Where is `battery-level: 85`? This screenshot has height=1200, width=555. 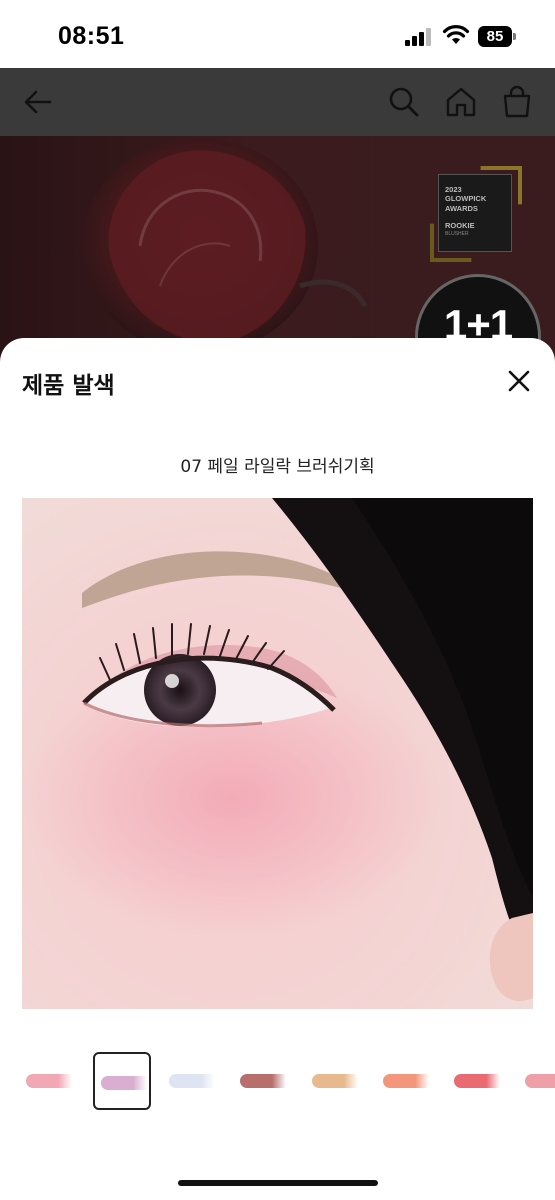
battery-level: 85 is located at coordinates (495, 36).